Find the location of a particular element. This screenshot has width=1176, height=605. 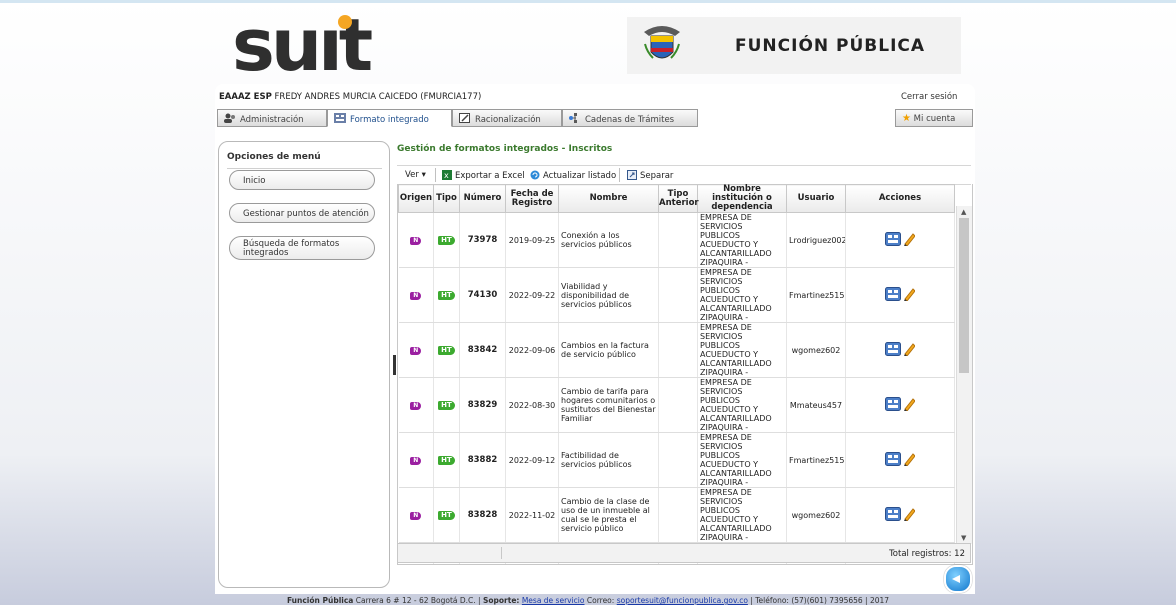

fecha-cell: 2019-09-25 is located at coordinates (532, 240).